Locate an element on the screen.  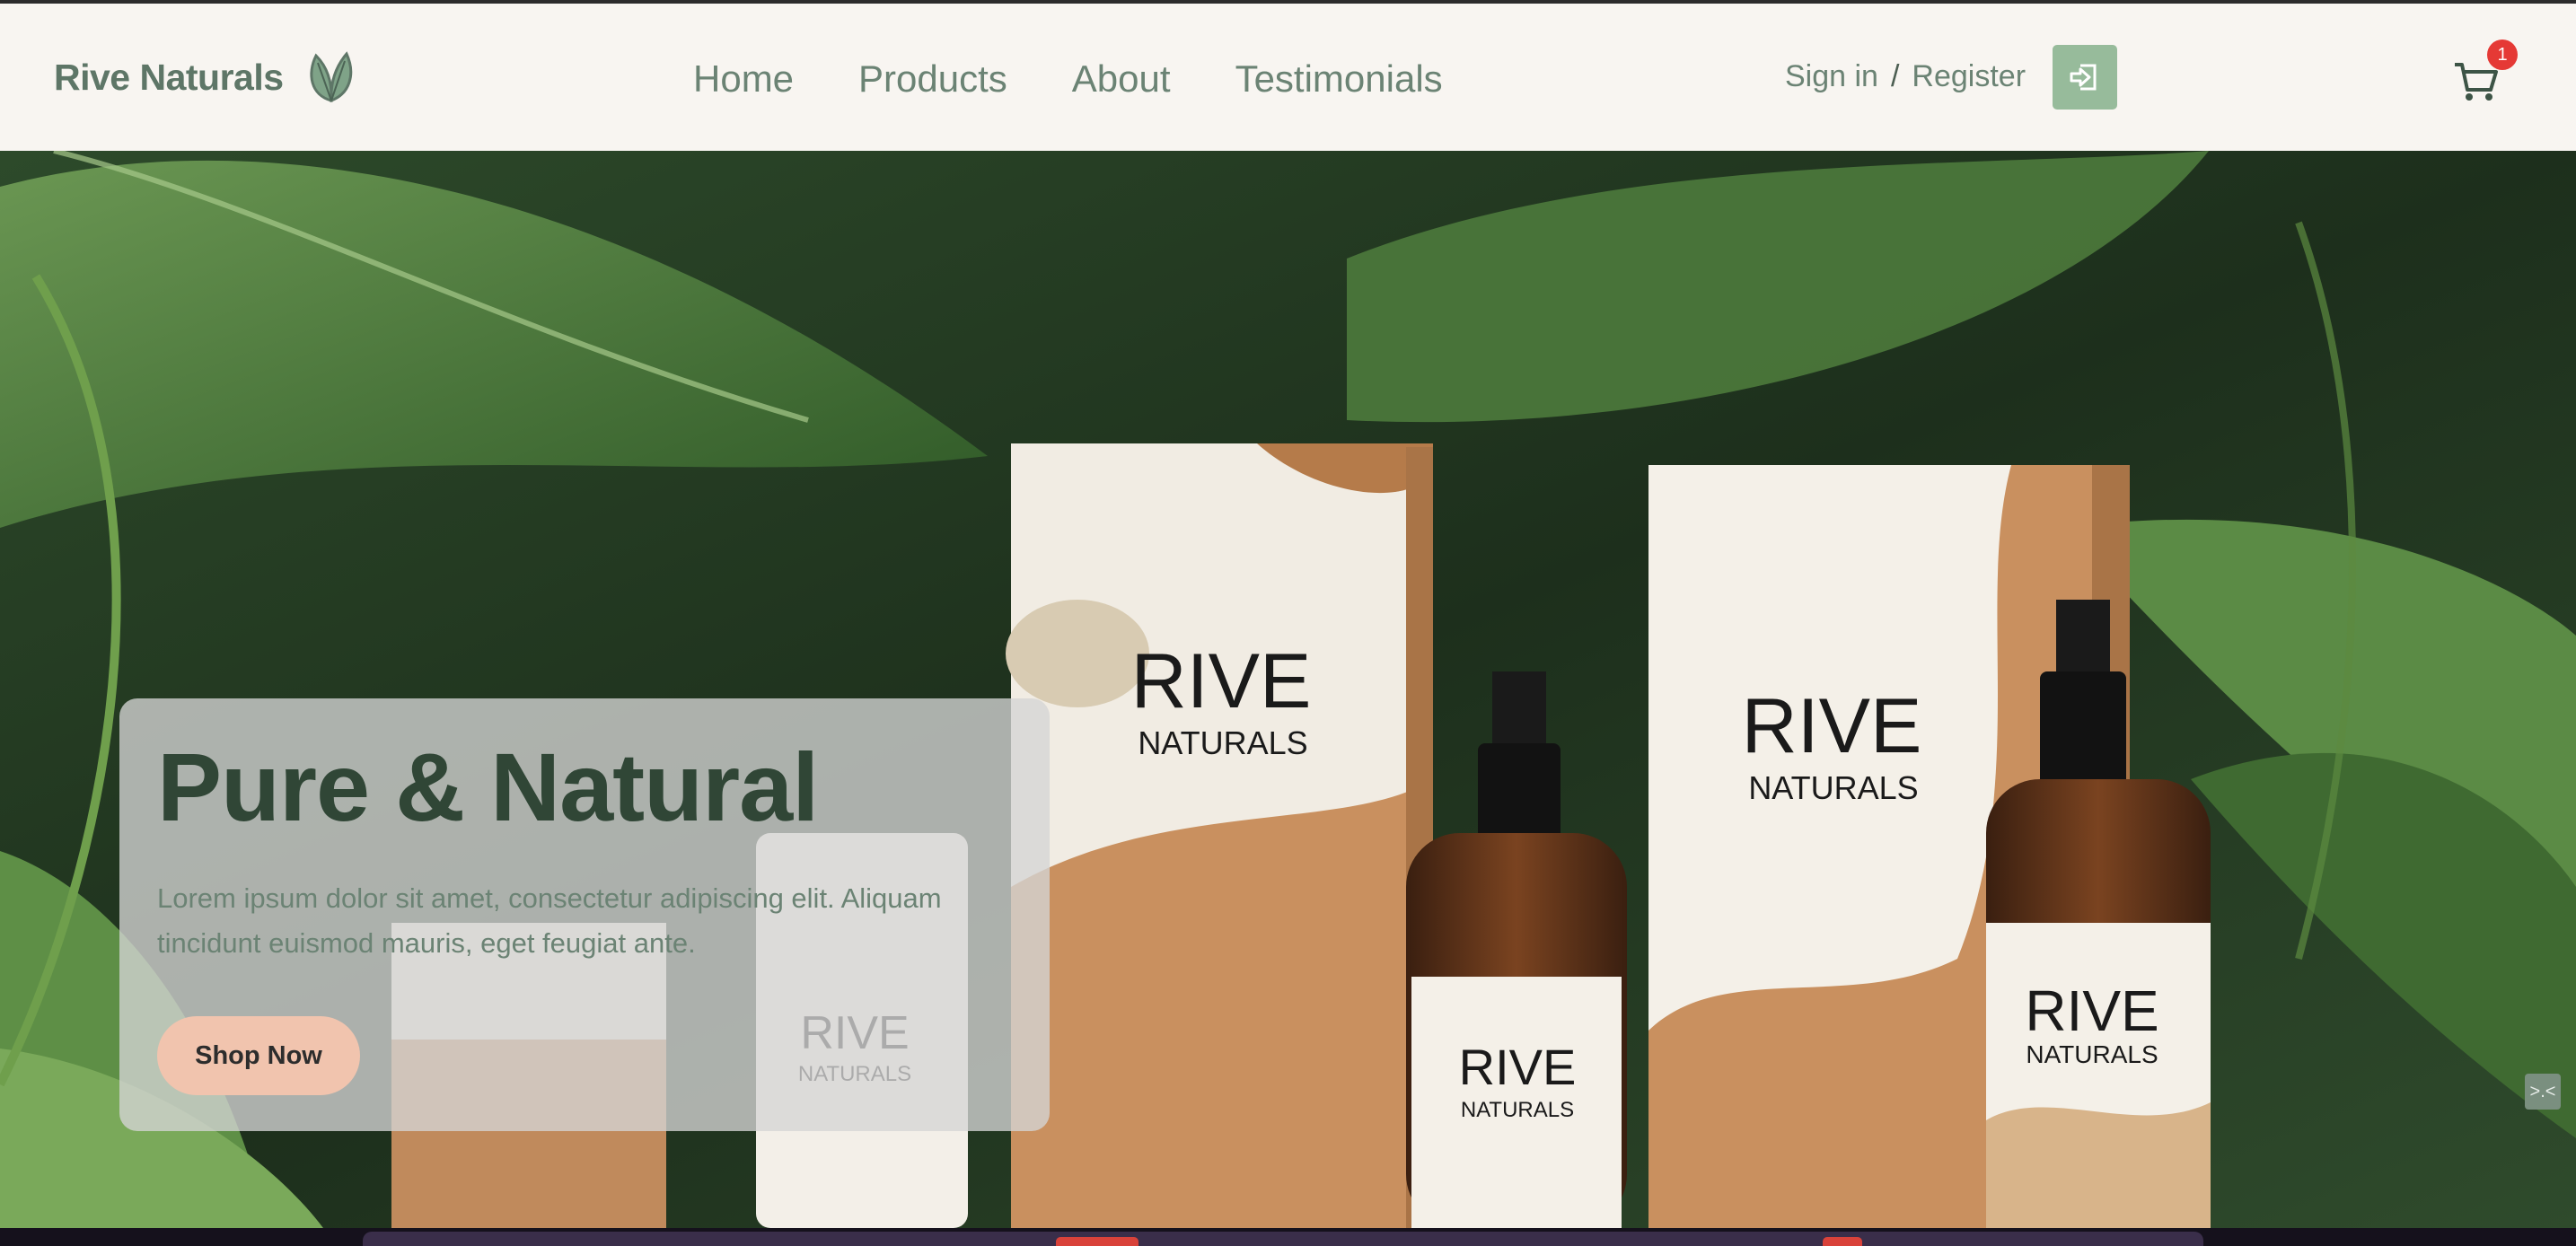
logout-button is located at coordinates (2085, 77).